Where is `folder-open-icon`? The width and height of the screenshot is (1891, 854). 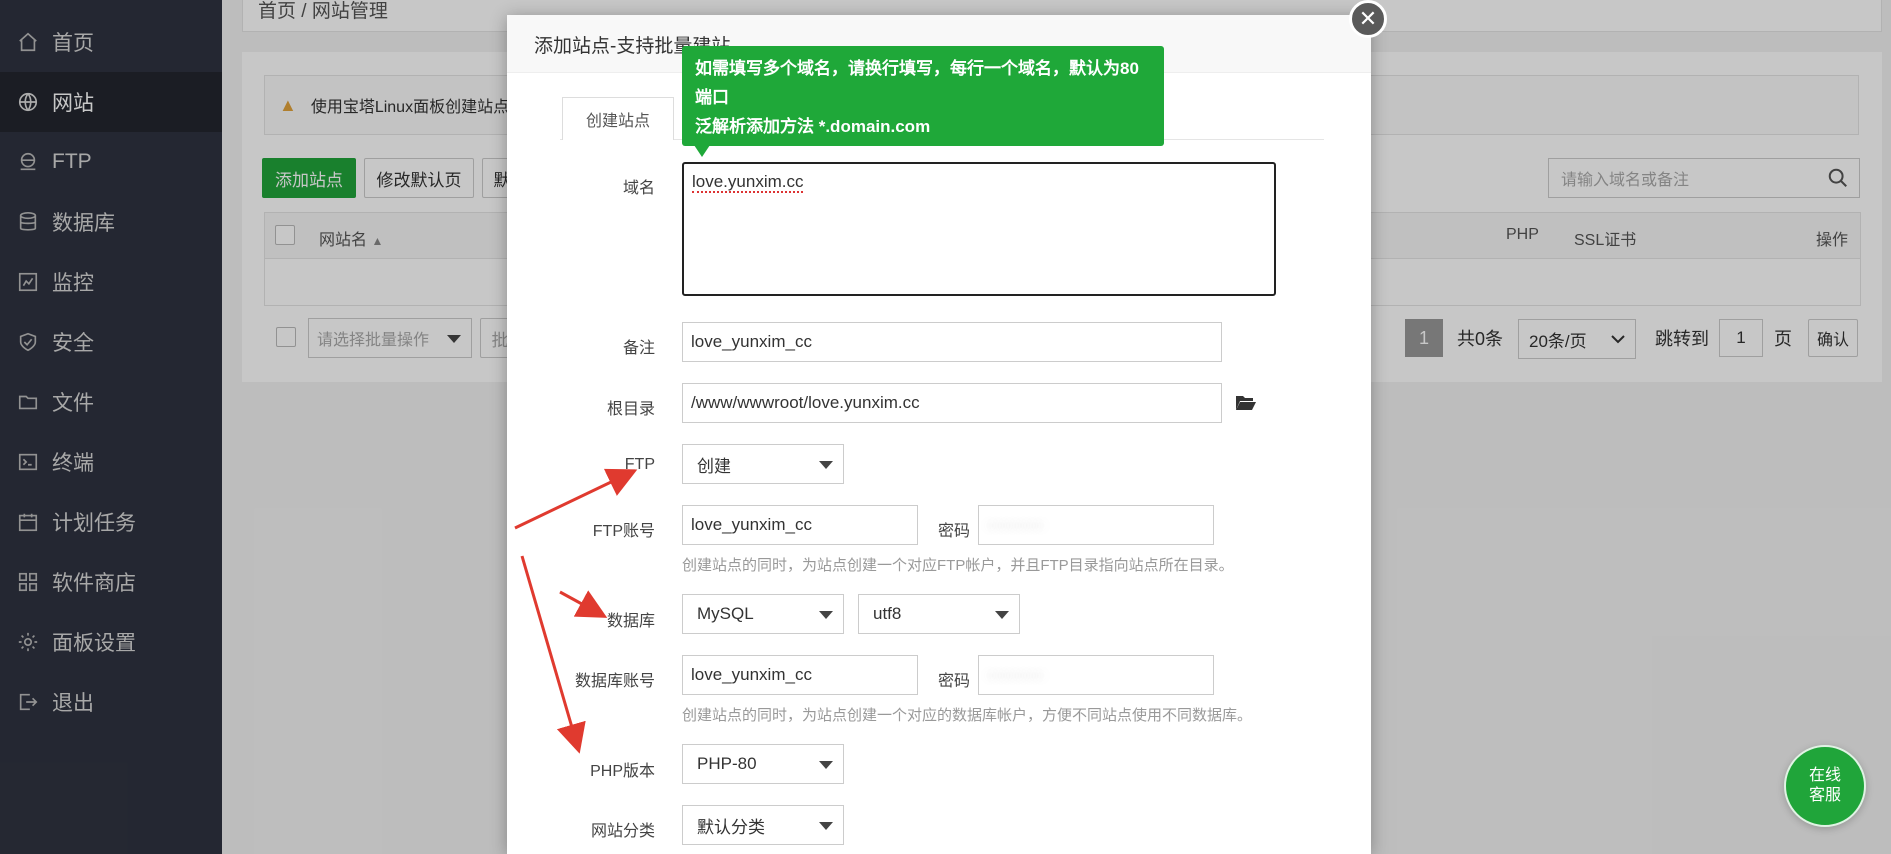 folder-open-icon is located at coordinates (1246, 403).